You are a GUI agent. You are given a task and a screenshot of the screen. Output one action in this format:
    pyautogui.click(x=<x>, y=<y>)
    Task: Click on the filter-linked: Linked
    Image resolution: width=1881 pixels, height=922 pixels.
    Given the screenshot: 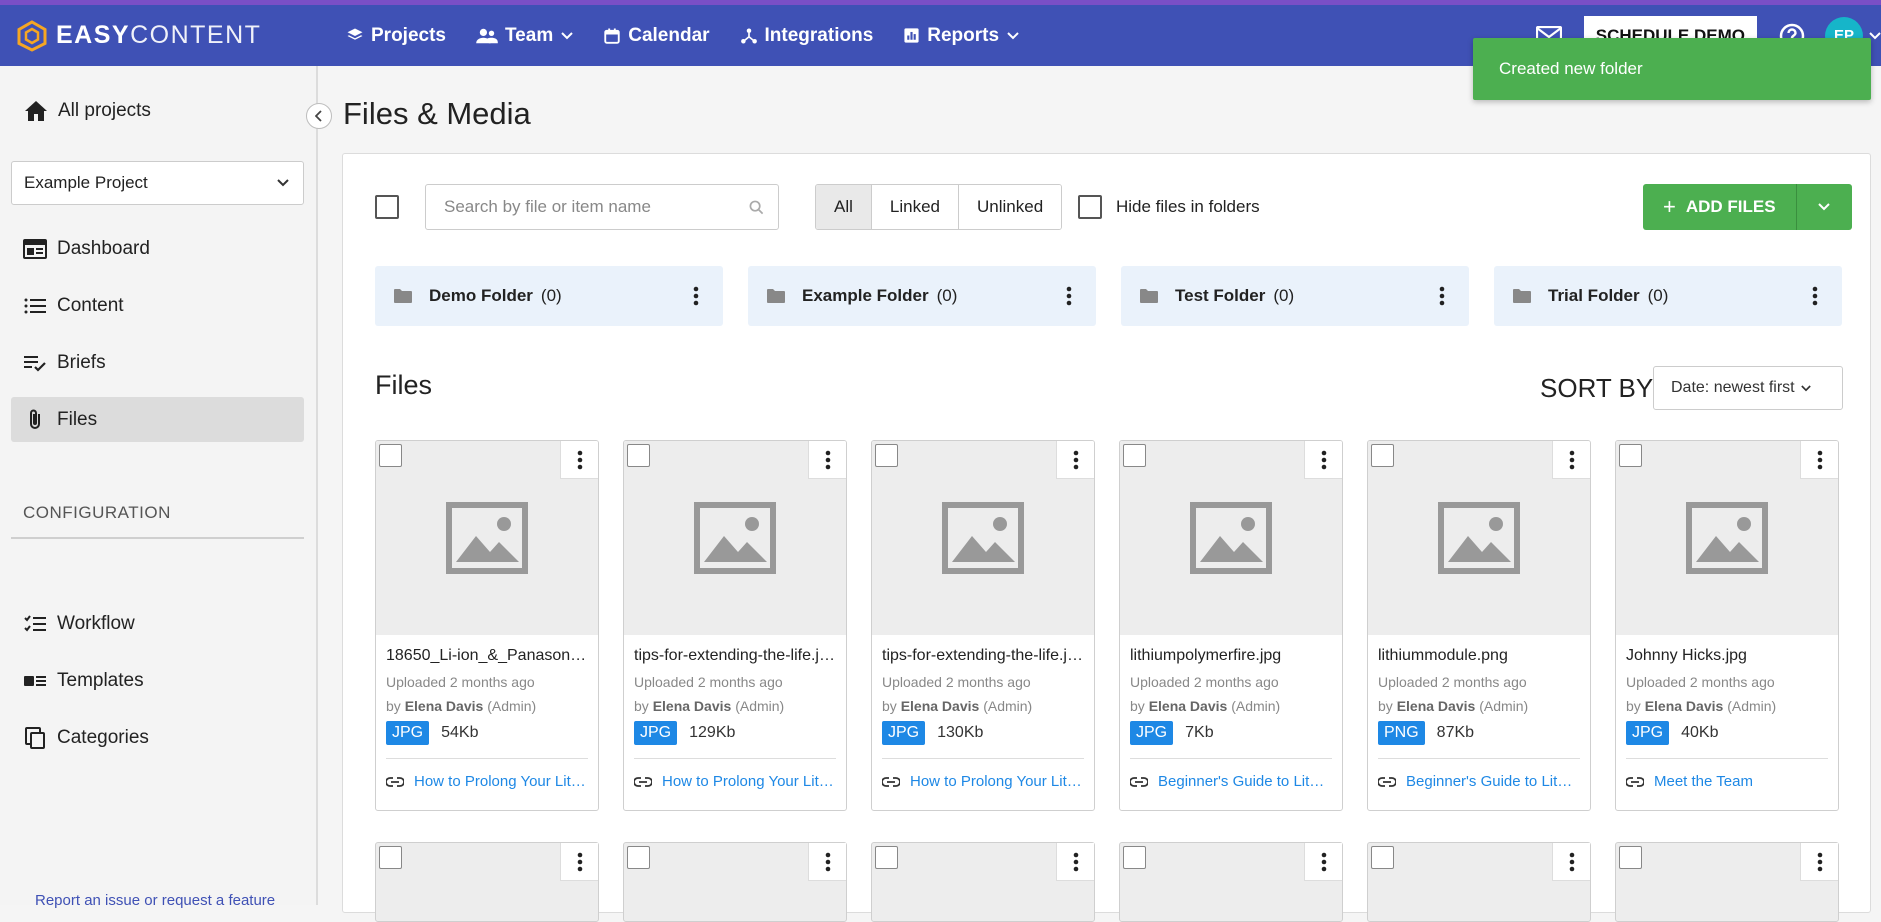 What is the action you would take?
    pyautogui.click(x=915, y=207)
    